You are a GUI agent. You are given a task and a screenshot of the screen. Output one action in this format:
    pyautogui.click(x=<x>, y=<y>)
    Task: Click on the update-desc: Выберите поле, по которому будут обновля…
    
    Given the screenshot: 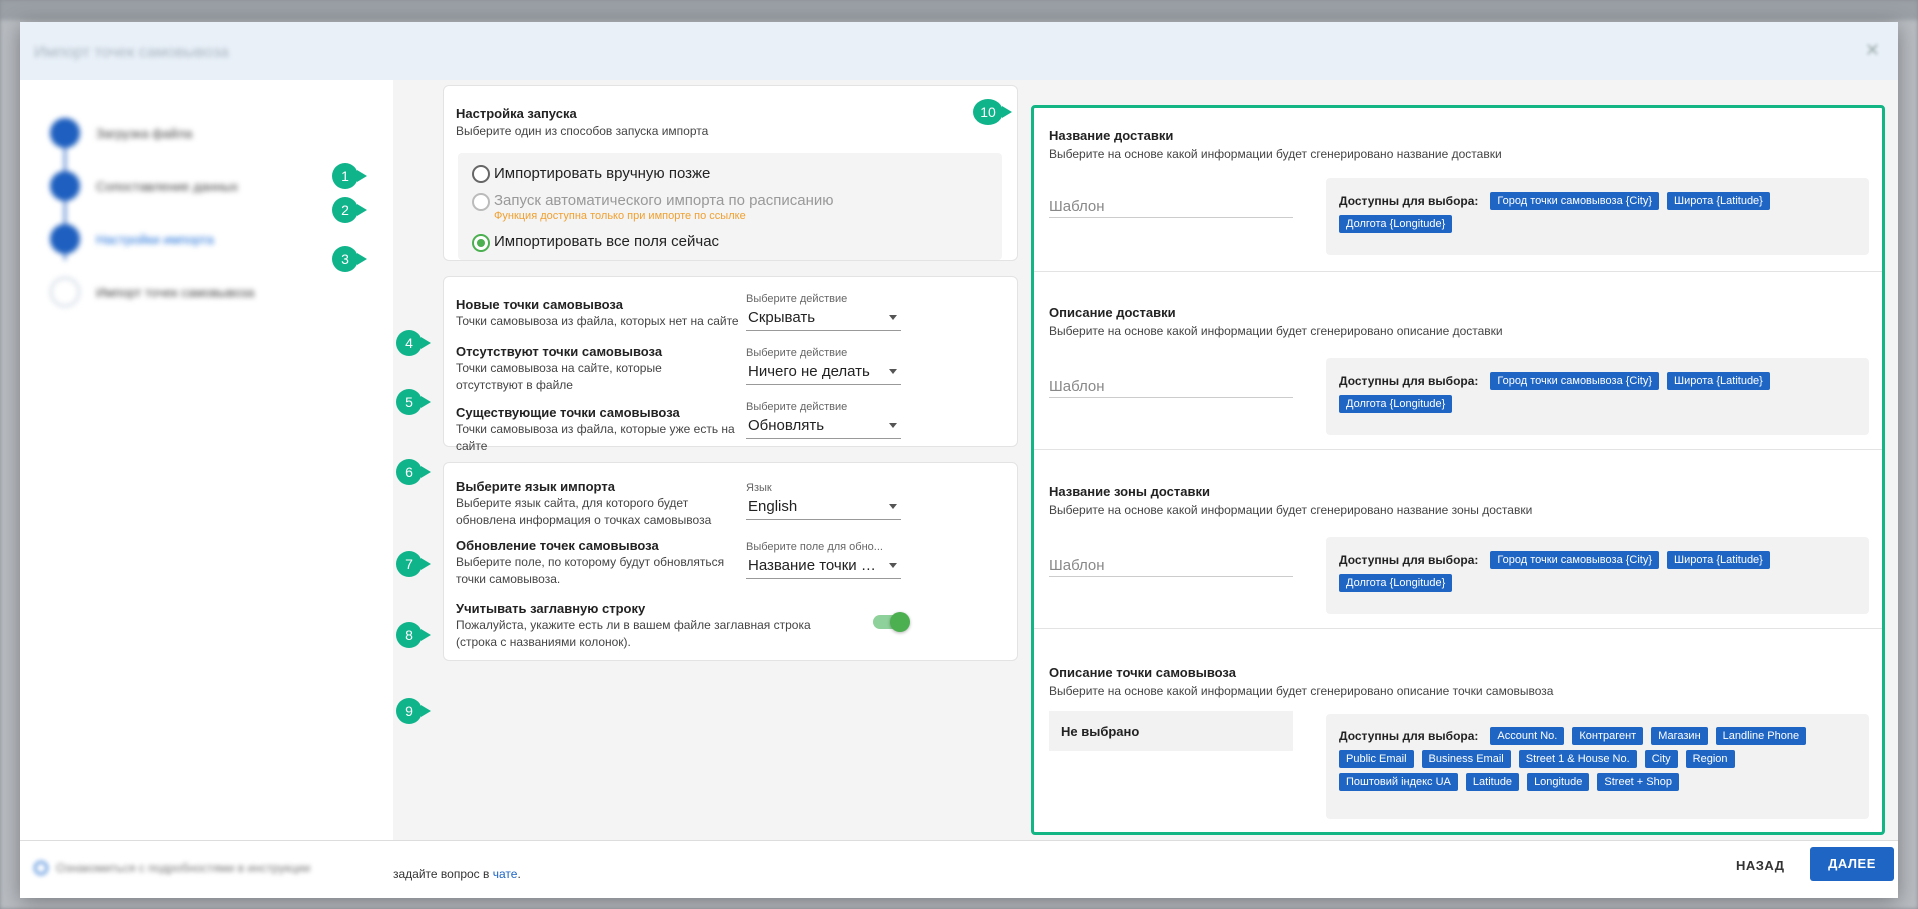 What is the action you would take?
    pyautogui.click(x=590, y=570)
    